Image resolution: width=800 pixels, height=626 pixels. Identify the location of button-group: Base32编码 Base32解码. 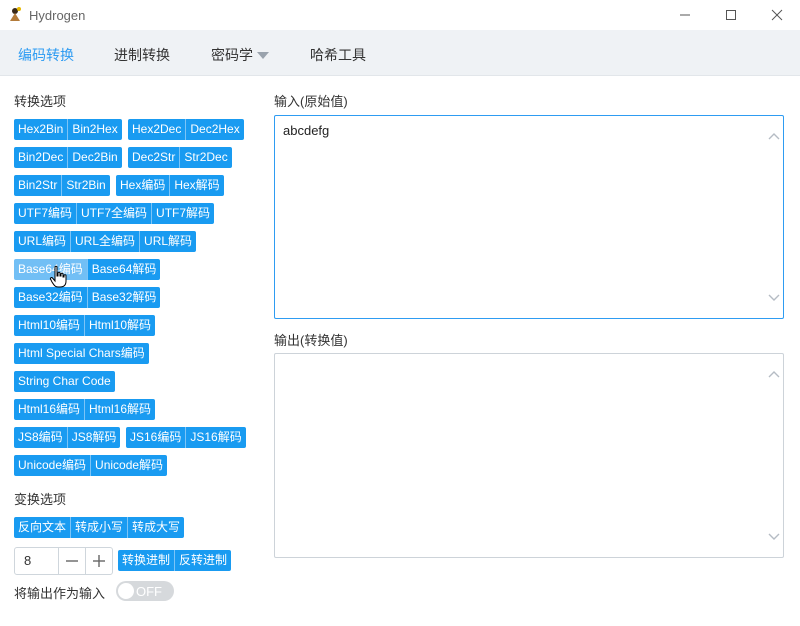
(87, 297).